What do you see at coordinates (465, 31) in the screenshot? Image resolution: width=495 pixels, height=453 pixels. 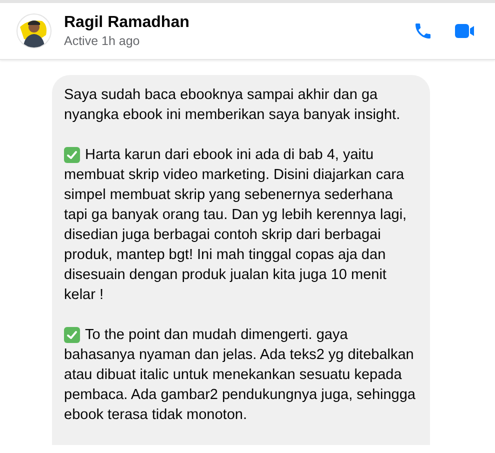 I see `video-call-button` at bounding box center [465, 31].